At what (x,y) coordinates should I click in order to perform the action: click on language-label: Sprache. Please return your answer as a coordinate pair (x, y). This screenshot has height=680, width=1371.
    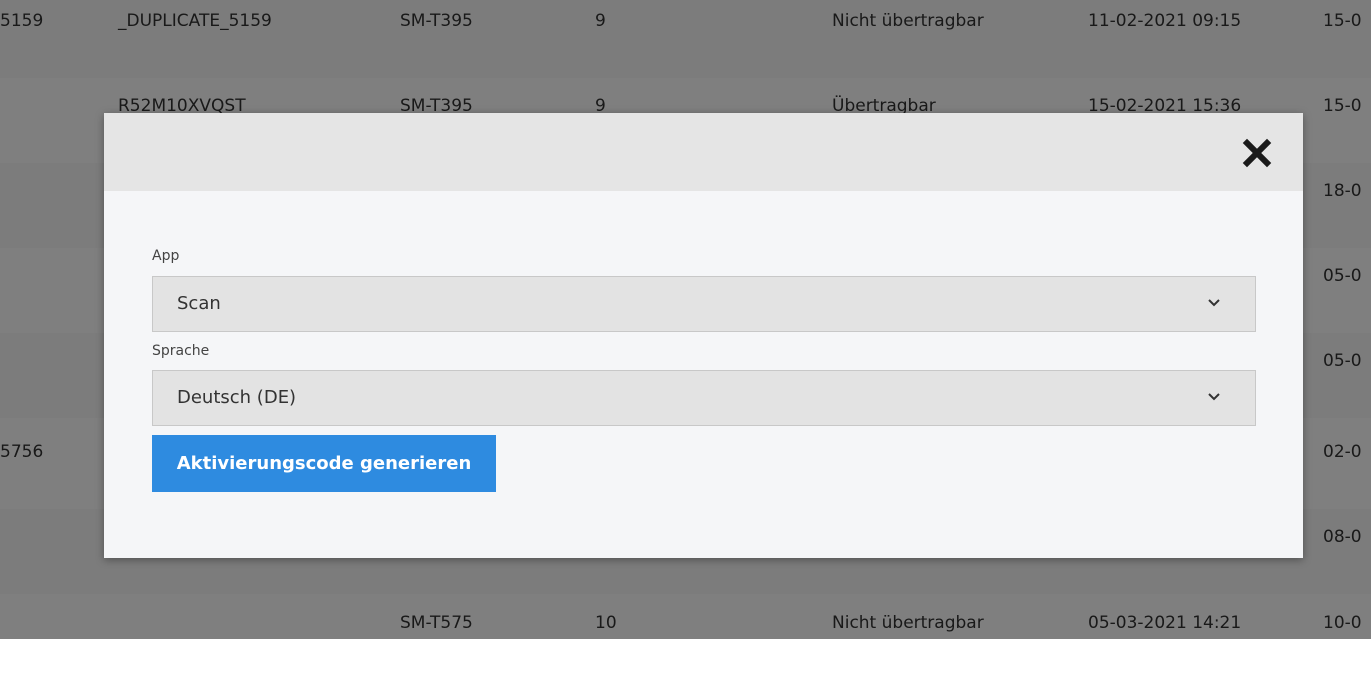
    Looking at the image, I should click on (181, 351).